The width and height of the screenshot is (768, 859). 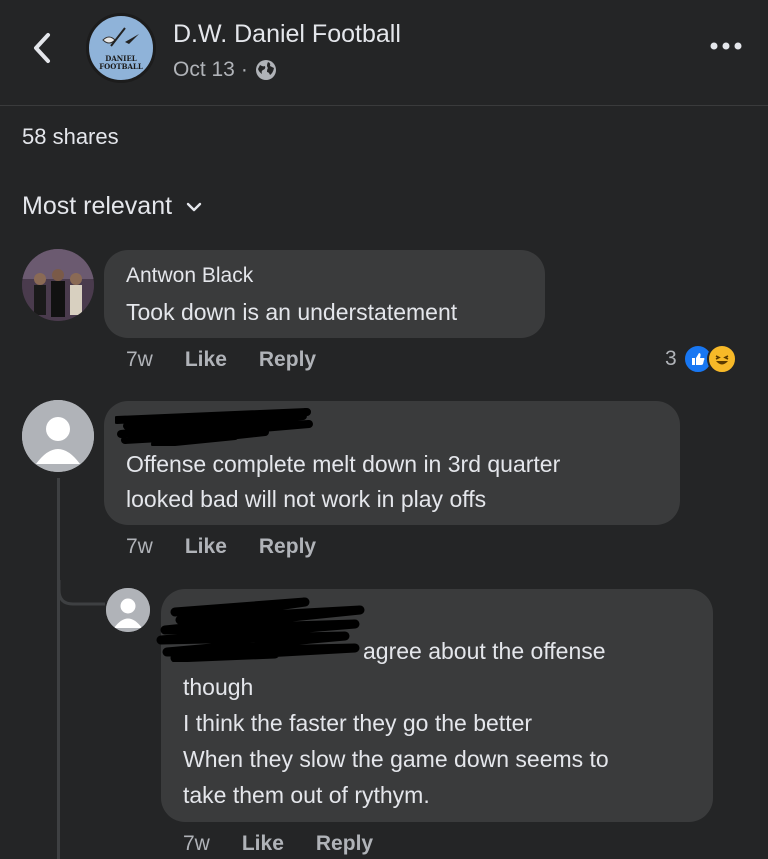 I want to click on page-avatar: DANIEL FOOTBALL, so click(x=121, y=48).